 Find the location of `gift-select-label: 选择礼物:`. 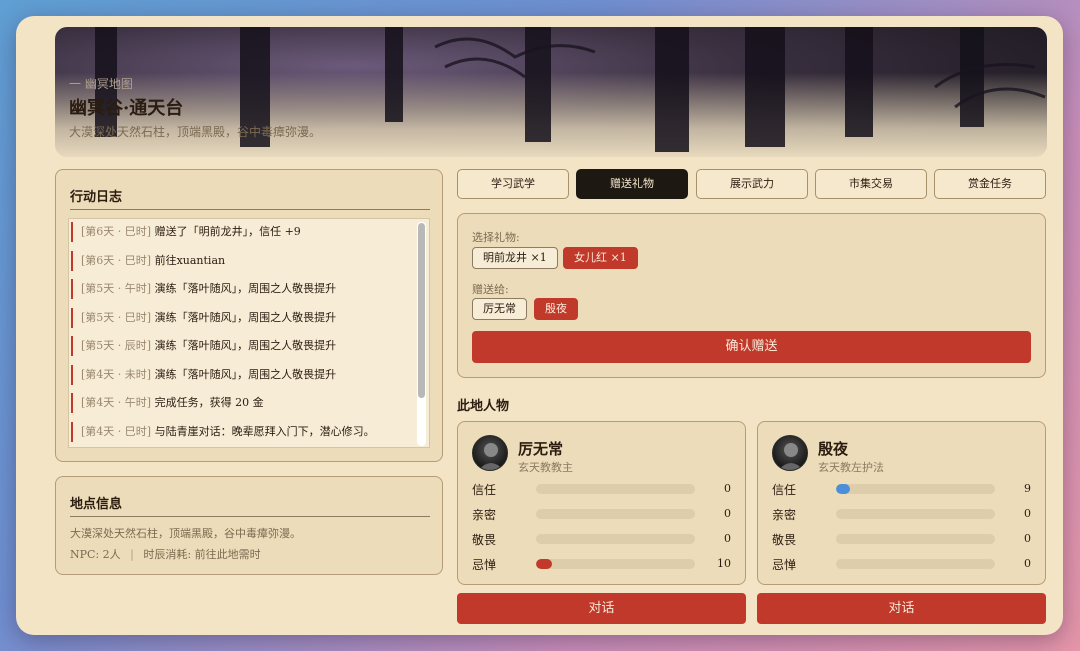

gift-select-label: 选择礼物: is located at coordinates (496, 237).